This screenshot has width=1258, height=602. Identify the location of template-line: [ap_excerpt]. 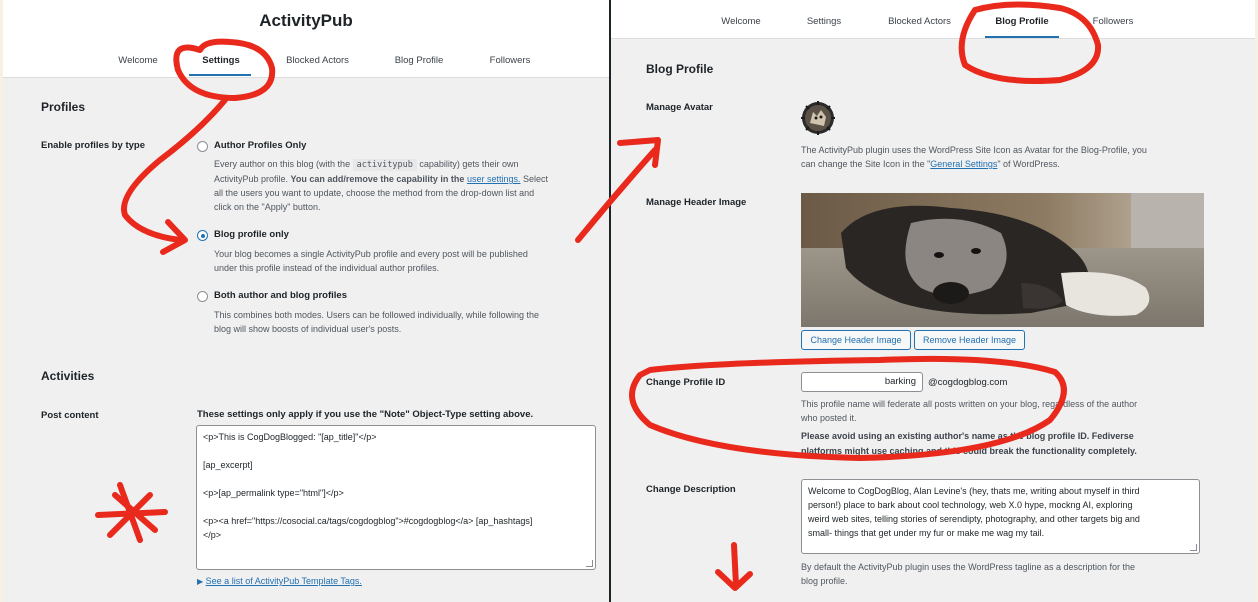
(228, 465).